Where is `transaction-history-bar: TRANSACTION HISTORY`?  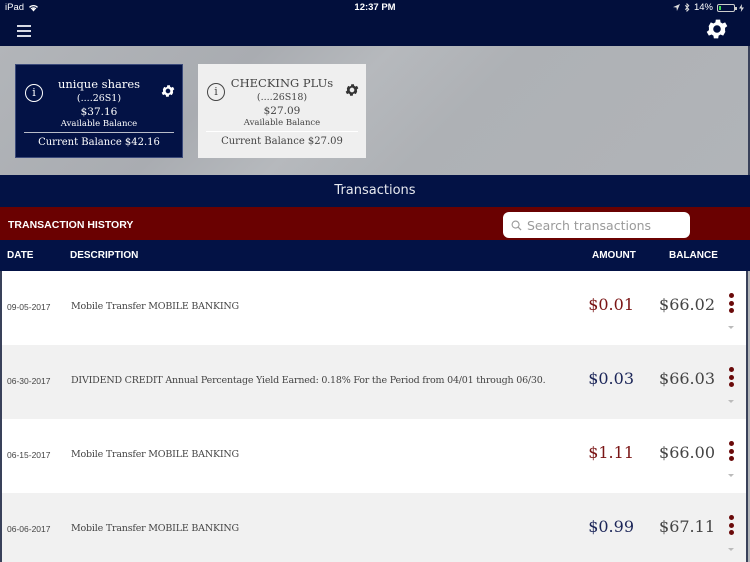
transaction-history-bar: TRANSACTION HISTORY is located at coordinates (375, 223).